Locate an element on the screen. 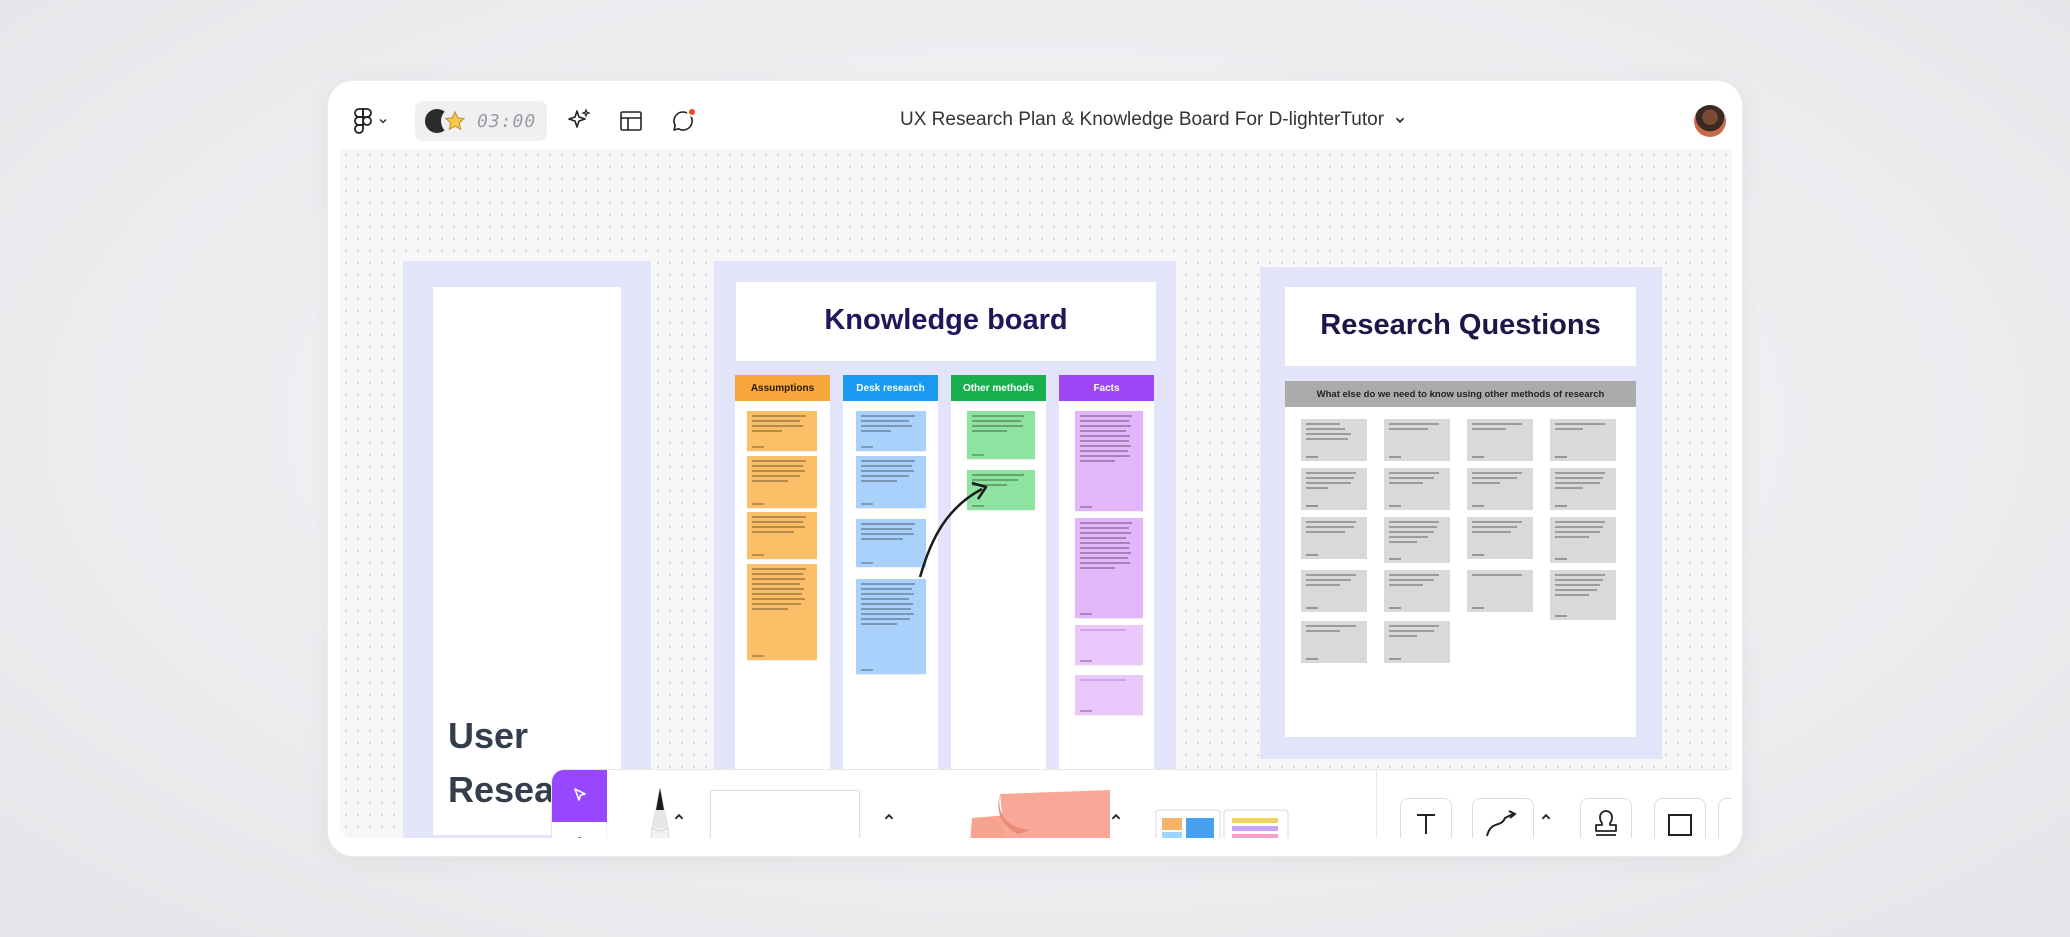 Image resolution: width=2070 pixels, height=937 pixels. connector-options-button is located at coordinates (1546, 817).